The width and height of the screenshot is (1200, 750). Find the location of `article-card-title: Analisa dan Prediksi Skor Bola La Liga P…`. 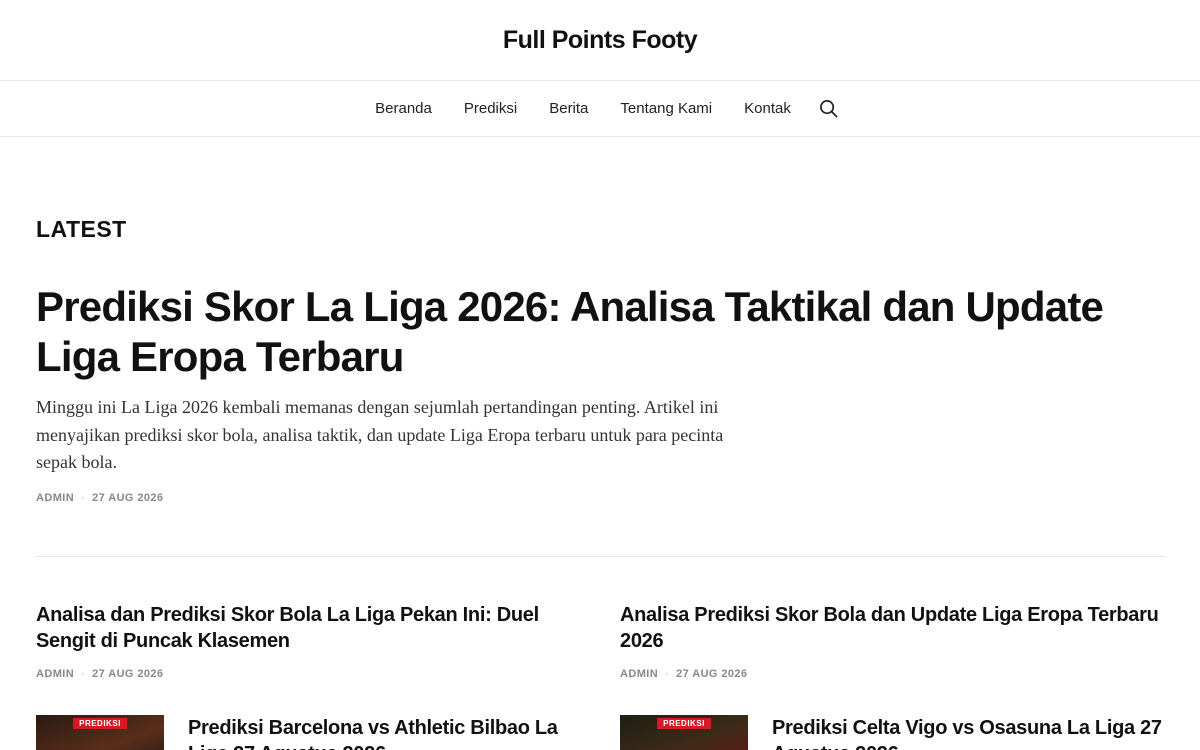

article-card-title: Analisa dan Prediksi Skor Bola La Liga P… is located at coordinates (308, 628).